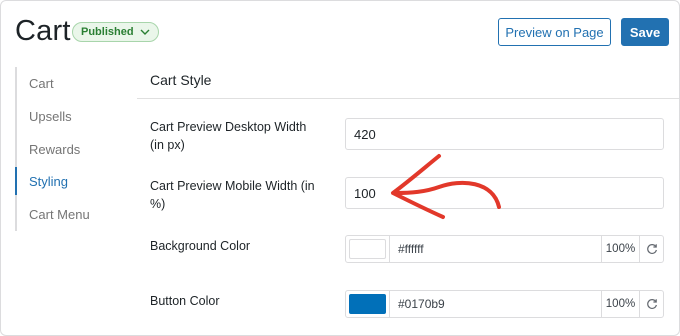 This screenshot has height=336, width=680. Describe the element at coordinates (620, 249) in the screenshot. I see `background-color-opacity: 100%` at that location.